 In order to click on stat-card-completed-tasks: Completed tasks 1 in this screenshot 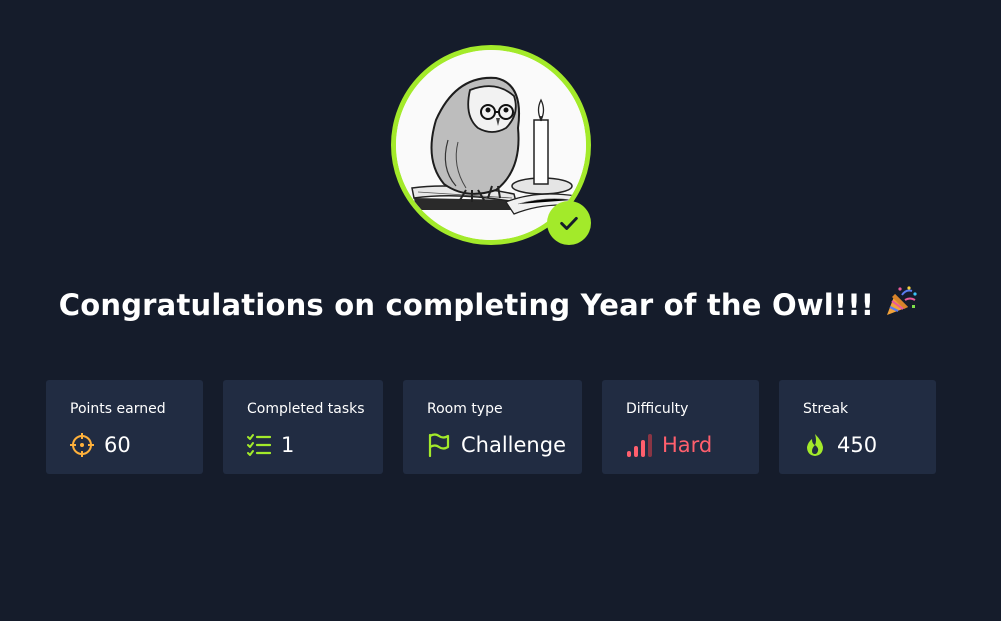, I will do `click(303, 427)`.